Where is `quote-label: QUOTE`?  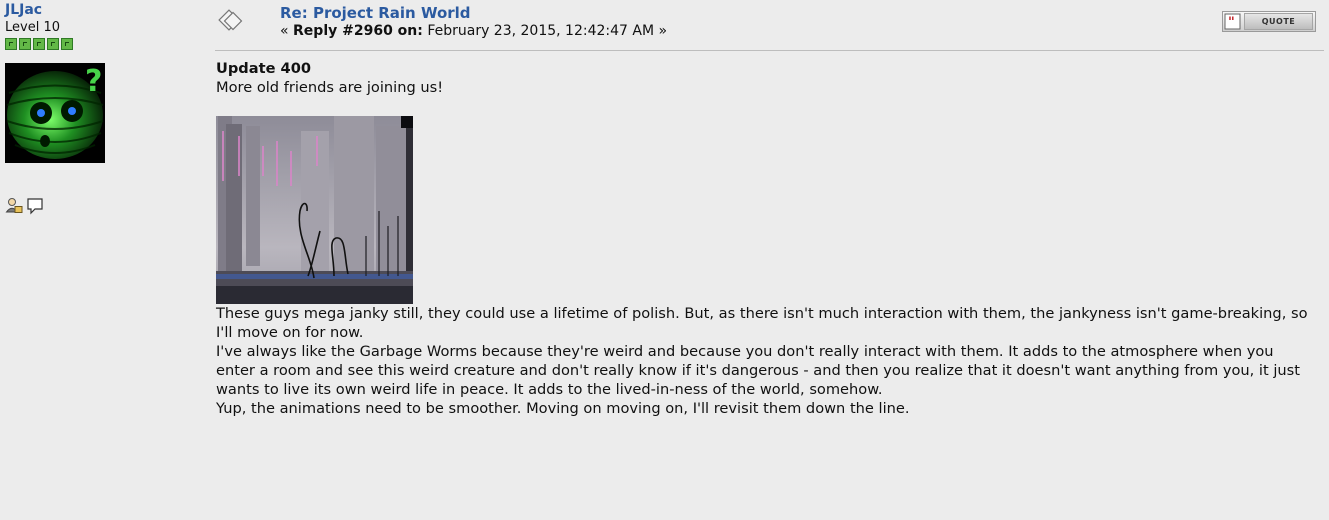
quote-label: QUOTE is located at coordinates (1278, 21).